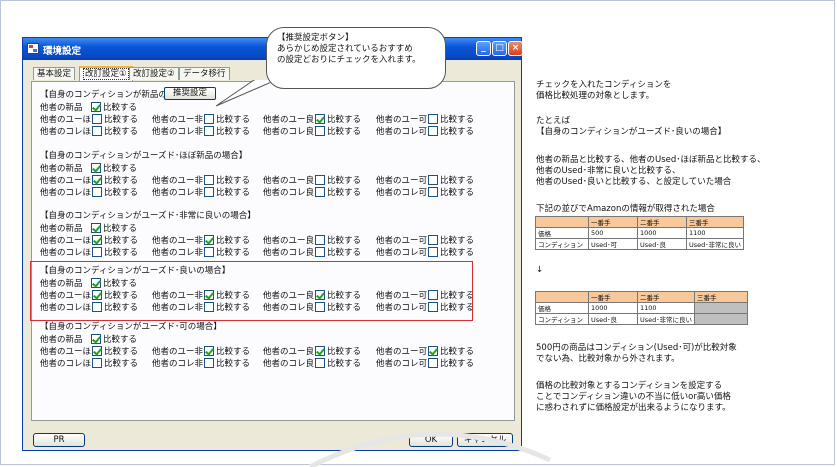 This screenshot has height=467, width=837. What do you see at coordinates (54, 73) in the screenshot?
I see `tab-basic: 基本設定` at bounding box center [54, 73].